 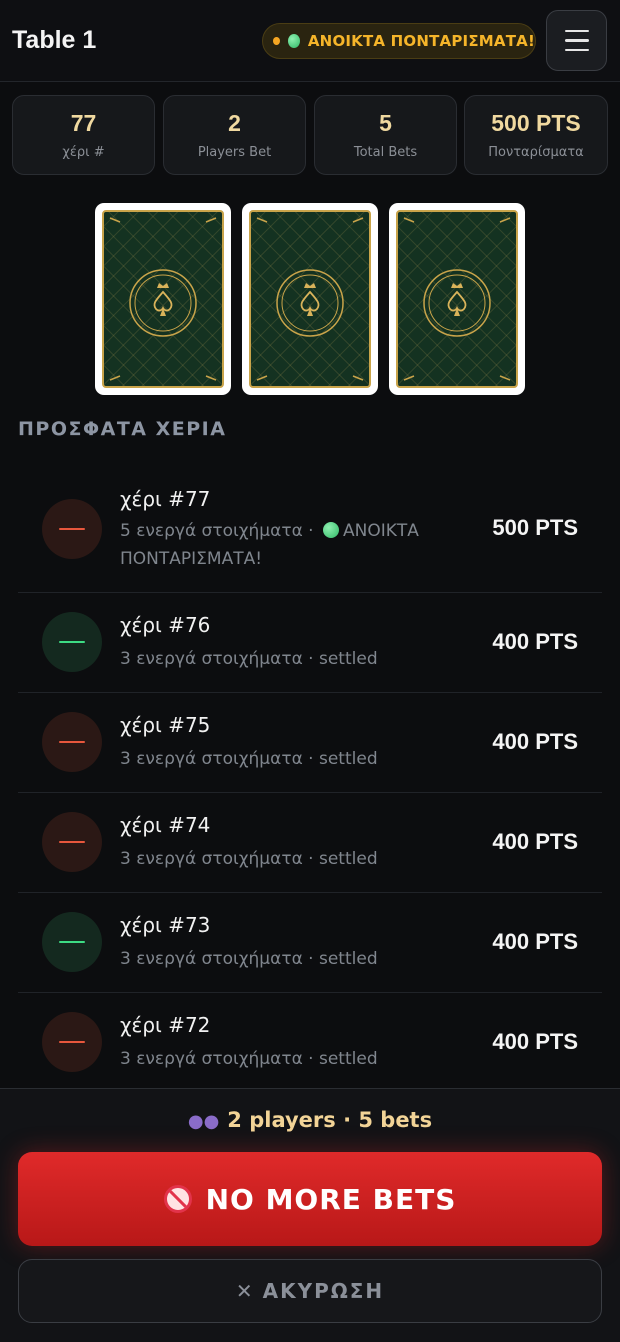 I want to click on stat-label: χέρι #, so click(x=83, y=152).